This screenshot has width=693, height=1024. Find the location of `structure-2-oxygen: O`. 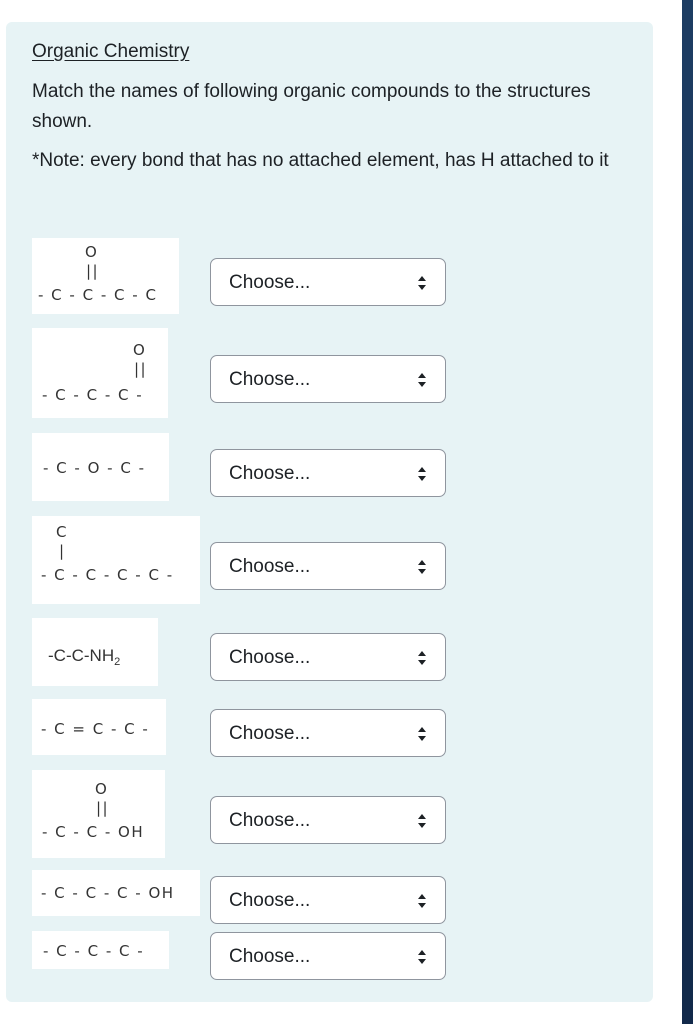

structure-2-oxygen: O is located at coordinates (139, 350).